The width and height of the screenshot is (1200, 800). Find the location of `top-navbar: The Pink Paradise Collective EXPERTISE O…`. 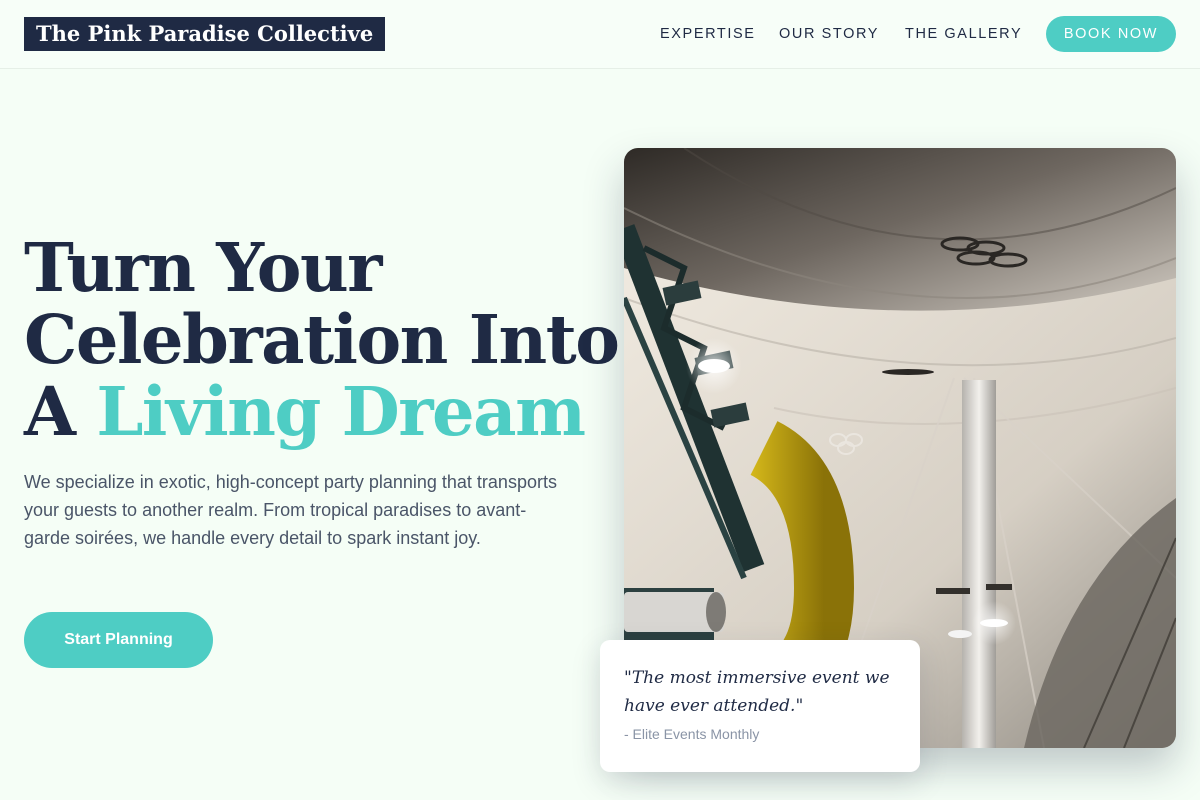

top-navbar: The Pink Paradise Collective EXPERTISE O… is located at coordinates (600, 34).